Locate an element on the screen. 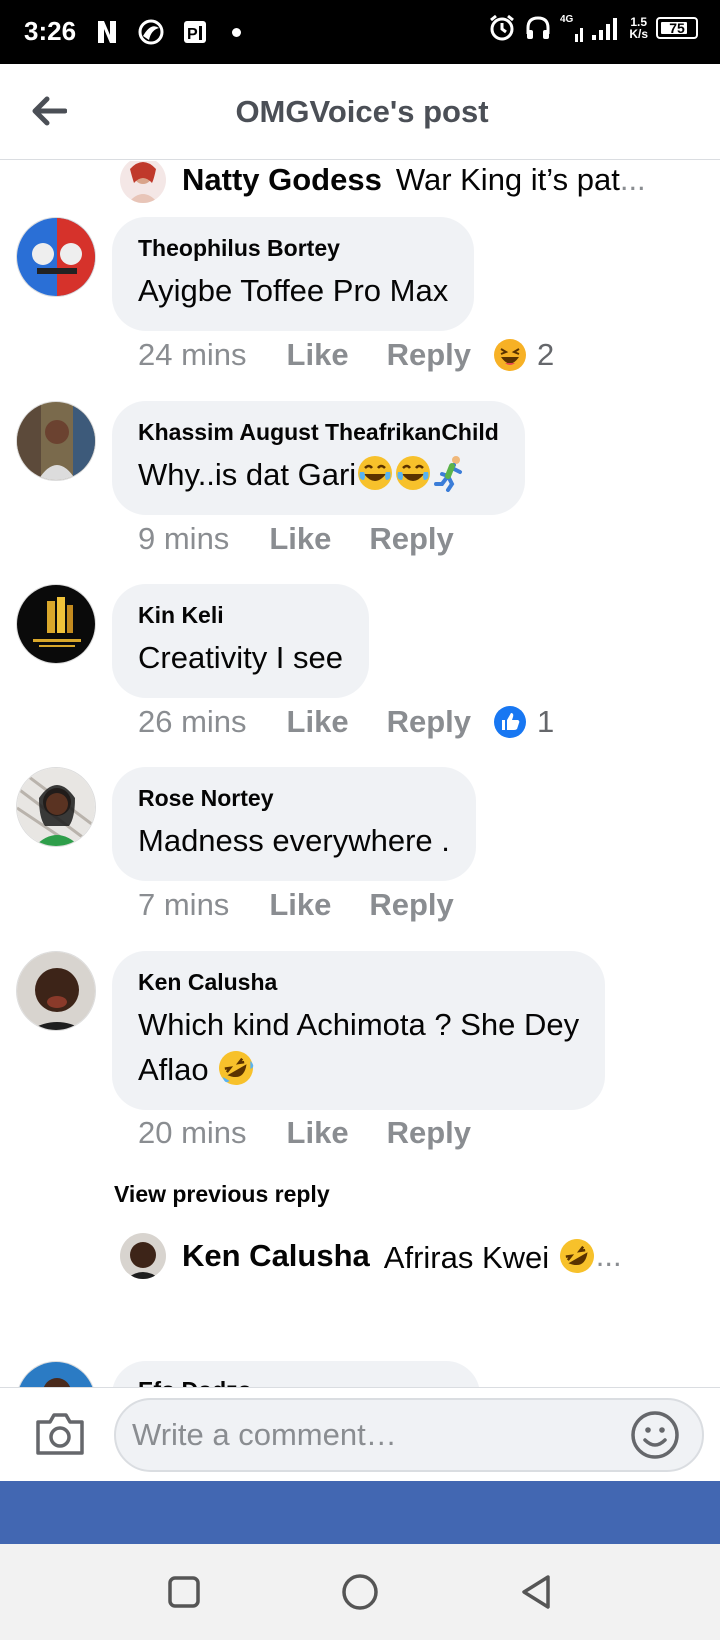  comment-bubble: Kin Keli Creativity I see is located at coordinates (241, 641).